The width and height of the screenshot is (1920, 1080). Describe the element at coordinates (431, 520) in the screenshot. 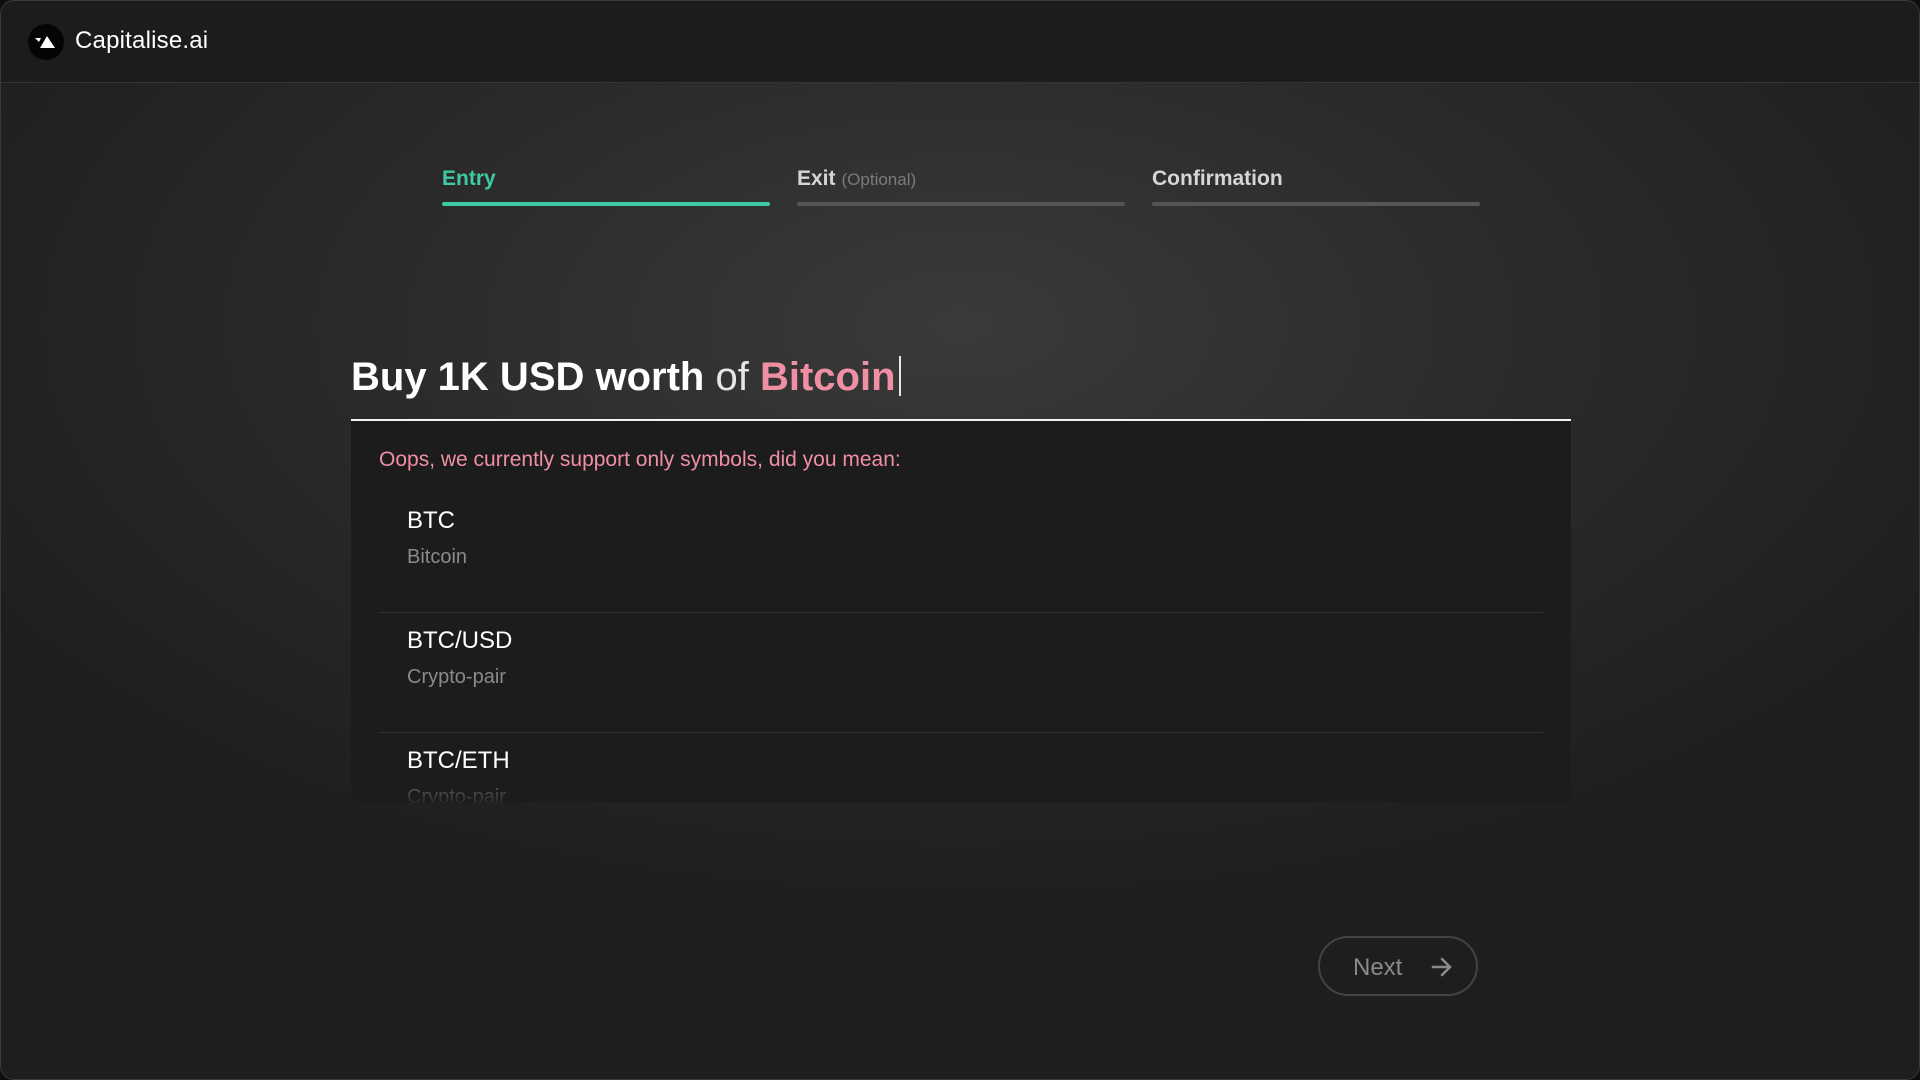

I see `suggestion-symbol: BTC` at that location.